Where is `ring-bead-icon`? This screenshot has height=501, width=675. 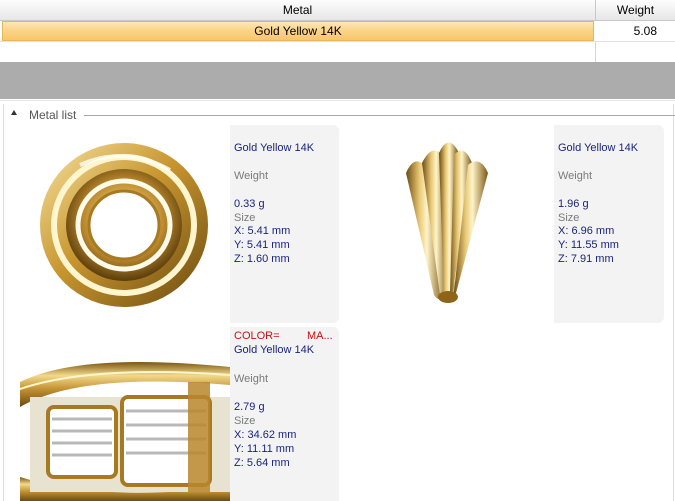
ring-bead-icon is located at coordinates (124, 225).